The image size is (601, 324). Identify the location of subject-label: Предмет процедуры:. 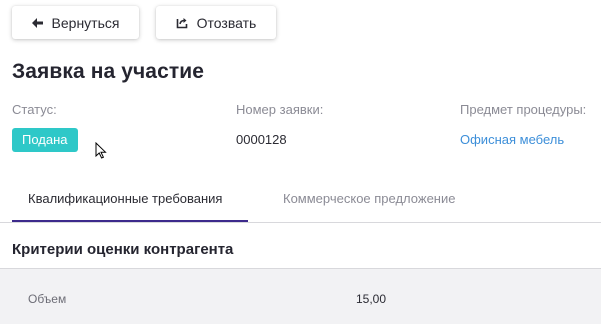
(523, 109).